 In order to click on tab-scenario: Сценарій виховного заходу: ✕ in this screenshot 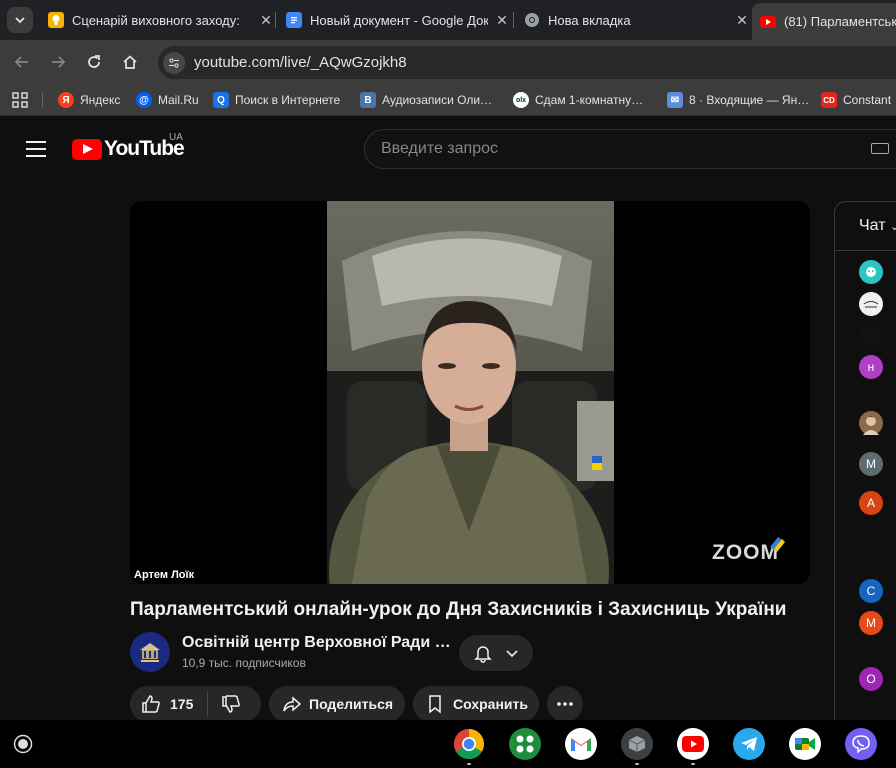, I will do `click(157, 20)`.